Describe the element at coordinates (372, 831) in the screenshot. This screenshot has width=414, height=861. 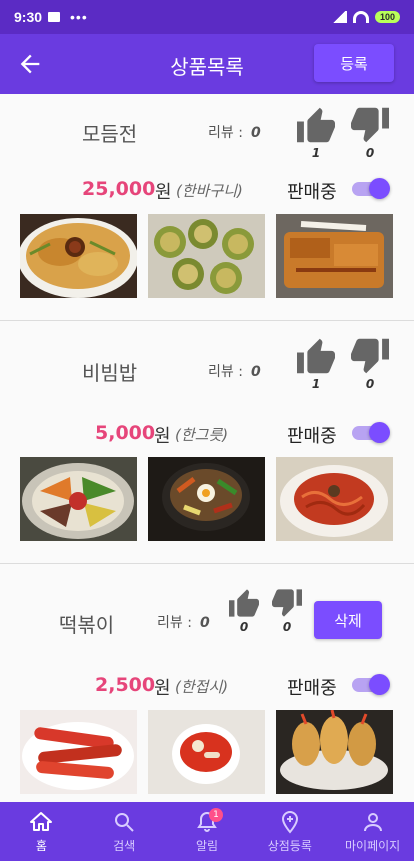
I see `nav-mypage: 마이페이지` at that location.